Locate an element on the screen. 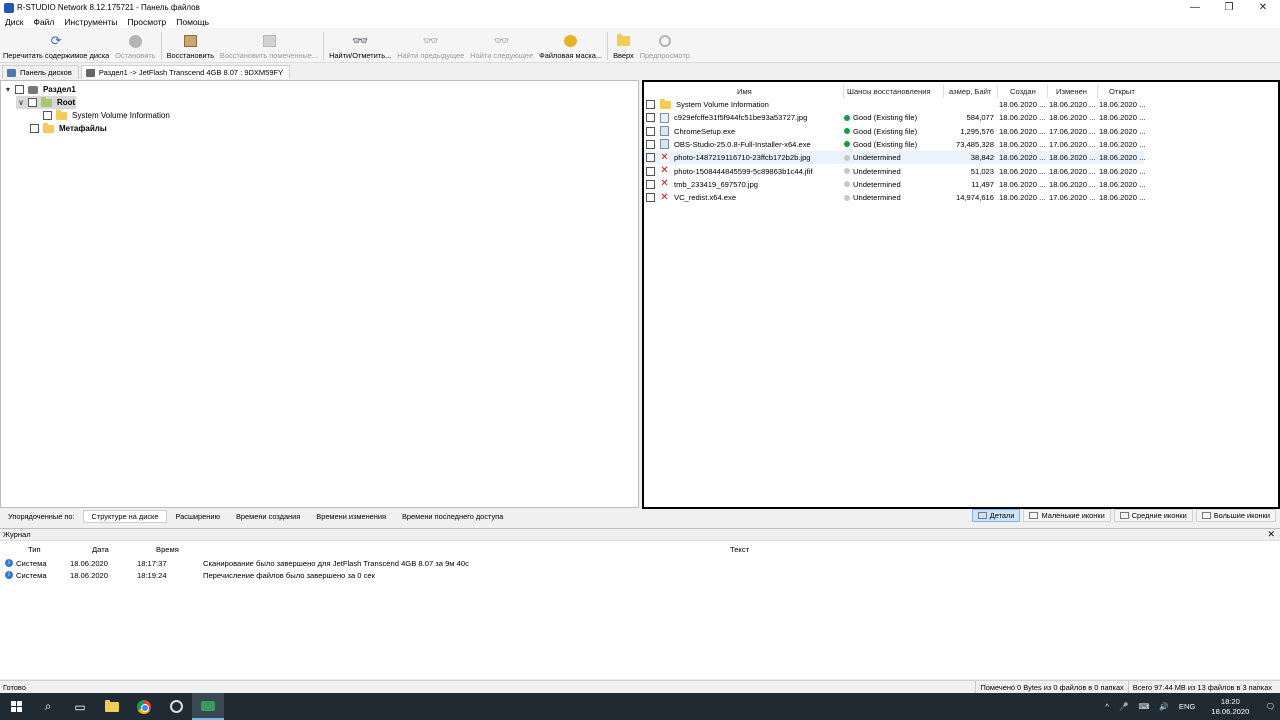 This screenshot has width=1280, height=720. sort-by-modified: Времени изменения is located at coordinates (351, 516).